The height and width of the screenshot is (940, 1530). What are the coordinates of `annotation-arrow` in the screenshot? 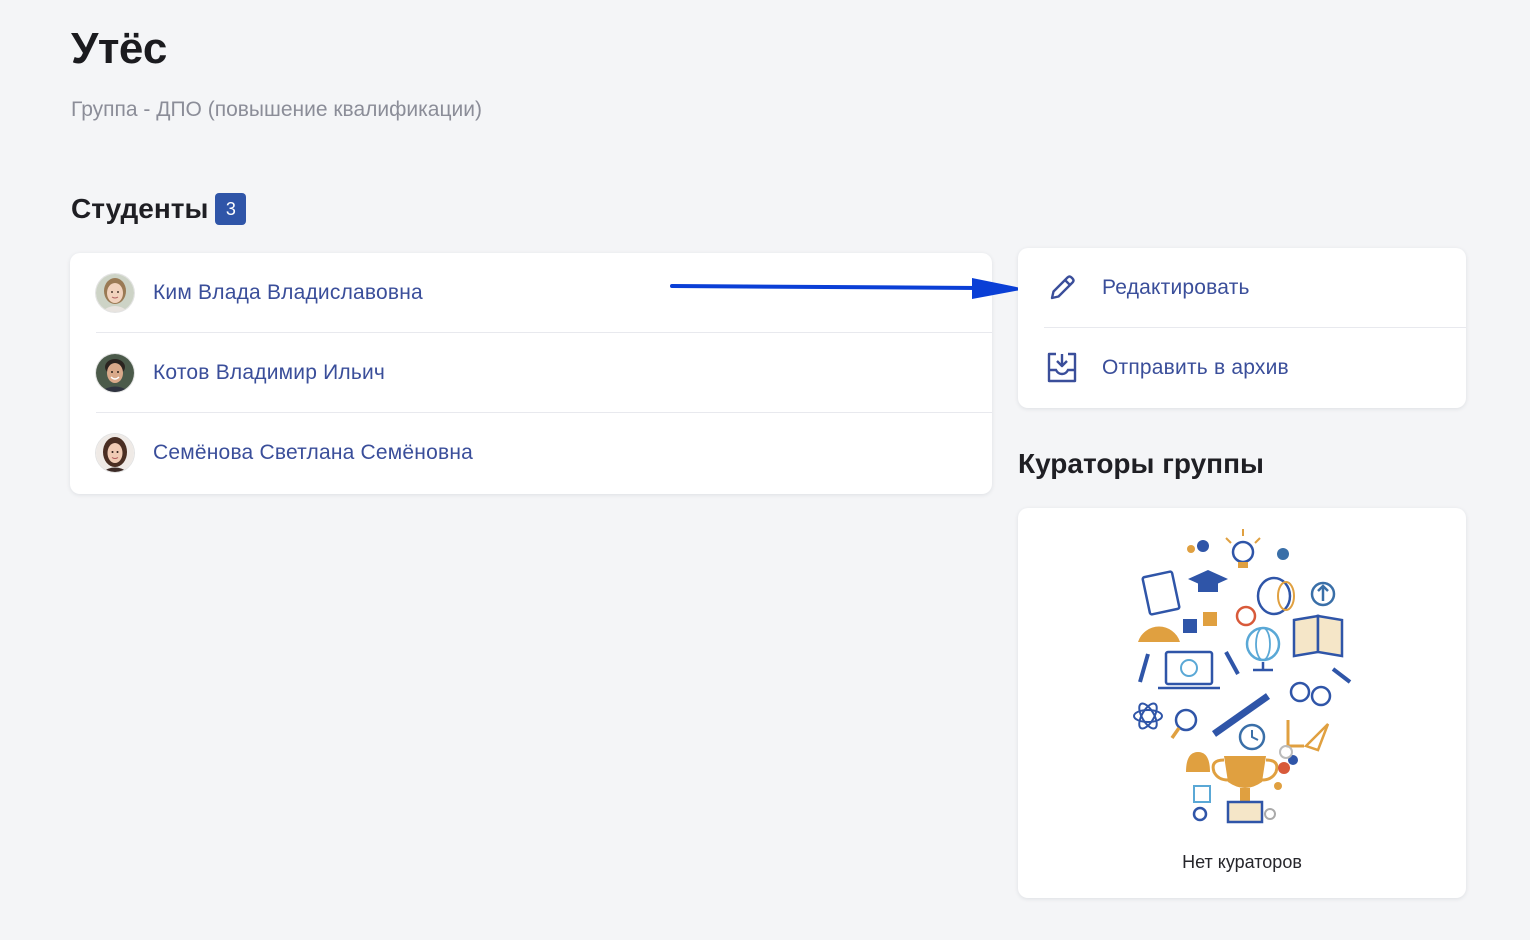 It's located at (848, 288).